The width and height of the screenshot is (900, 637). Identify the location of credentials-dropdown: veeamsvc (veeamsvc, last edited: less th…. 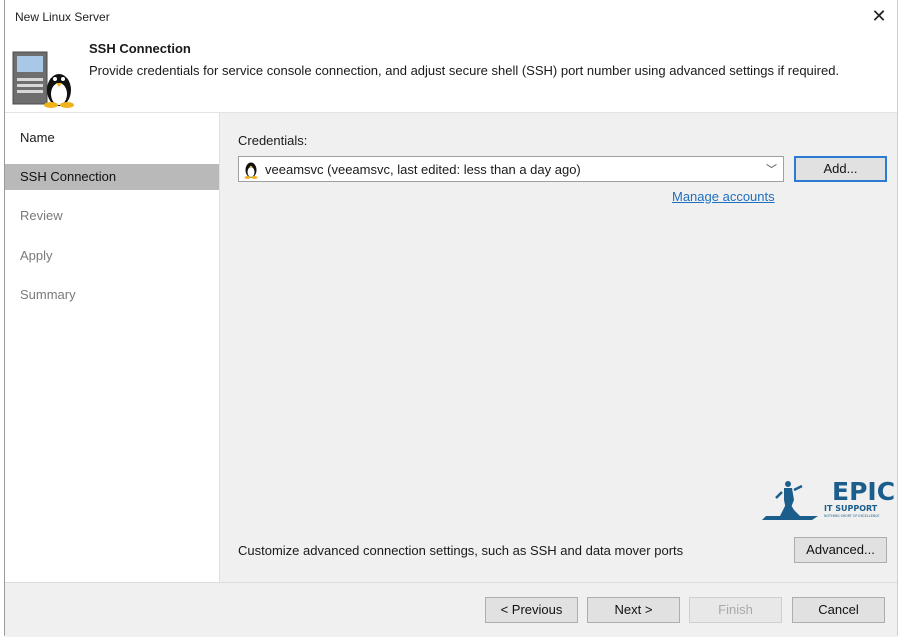
(511, 169).